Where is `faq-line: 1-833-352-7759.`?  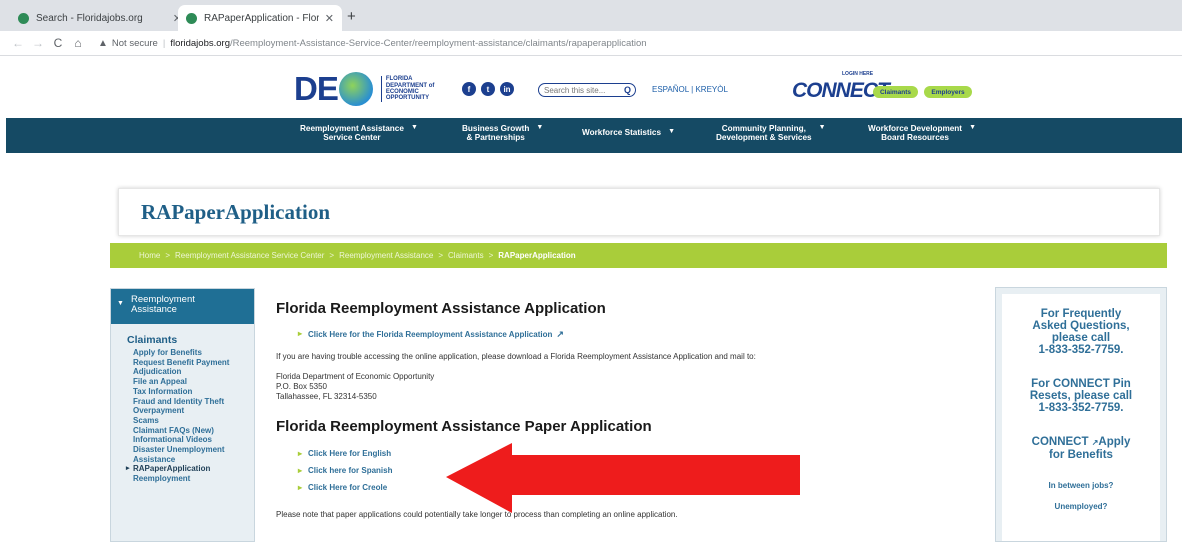
faq-line: 1-833-352-7759. is located at coordinates (1081, 350).